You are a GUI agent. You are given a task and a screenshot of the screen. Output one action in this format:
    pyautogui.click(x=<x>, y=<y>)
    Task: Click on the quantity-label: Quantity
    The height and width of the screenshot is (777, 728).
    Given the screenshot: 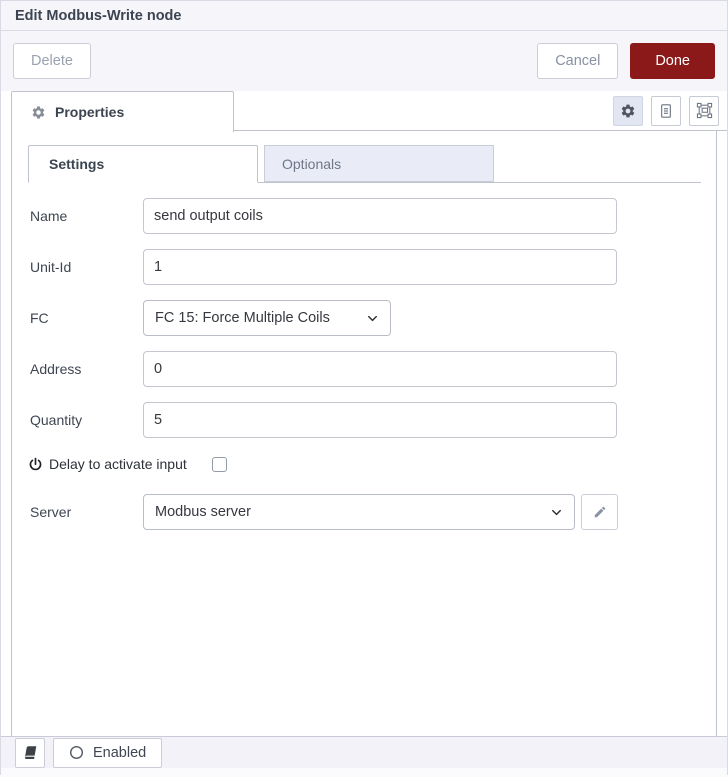 What is the action you would take?
    pyautogui.click(x=56, y=420)
    